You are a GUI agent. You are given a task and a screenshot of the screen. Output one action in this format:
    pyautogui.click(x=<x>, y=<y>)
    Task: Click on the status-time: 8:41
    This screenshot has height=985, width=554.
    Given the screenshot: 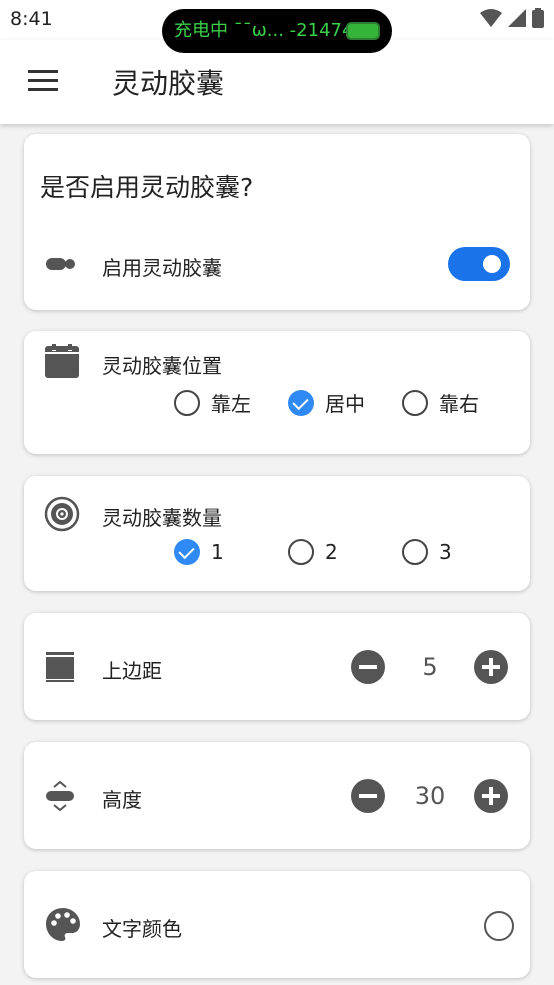 What is the action you would take?
    pyautogui.click(x=31, y=19)
    